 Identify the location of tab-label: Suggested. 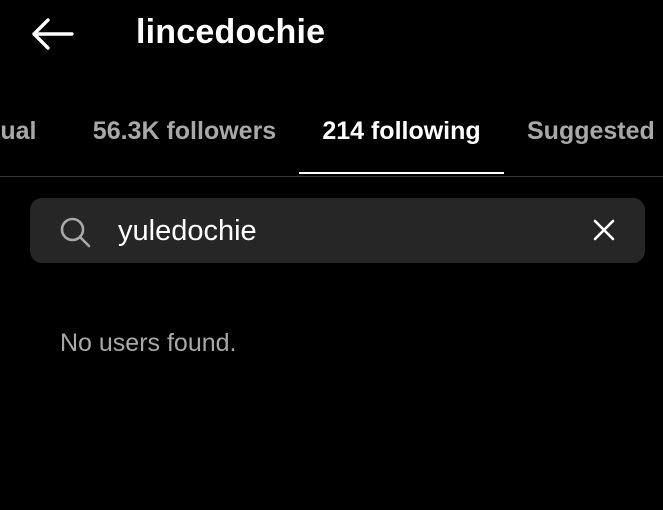
(591, 131).